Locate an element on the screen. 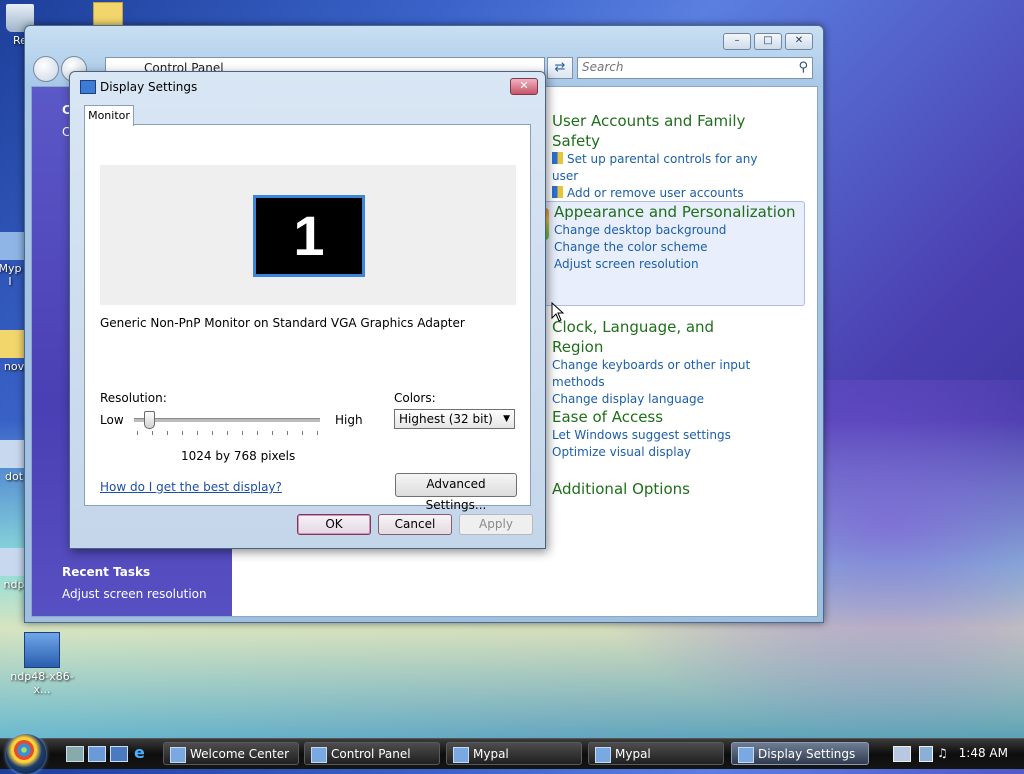 The height and width of the screenshot is (774, 1024). tab-monitor: Monitor is located at coordinates (109, 115).